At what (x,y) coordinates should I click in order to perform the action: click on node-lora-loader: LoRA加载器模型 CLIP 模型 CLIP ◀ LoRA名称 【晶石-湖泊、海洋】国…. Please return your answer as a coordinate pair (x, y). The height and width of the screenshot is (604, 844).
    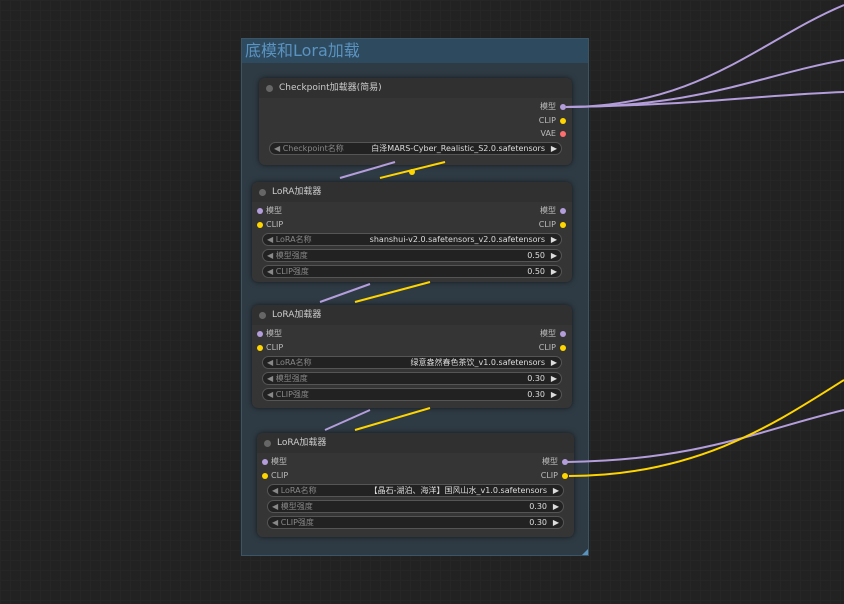
    Looking at the image, I should click on (415, 485).